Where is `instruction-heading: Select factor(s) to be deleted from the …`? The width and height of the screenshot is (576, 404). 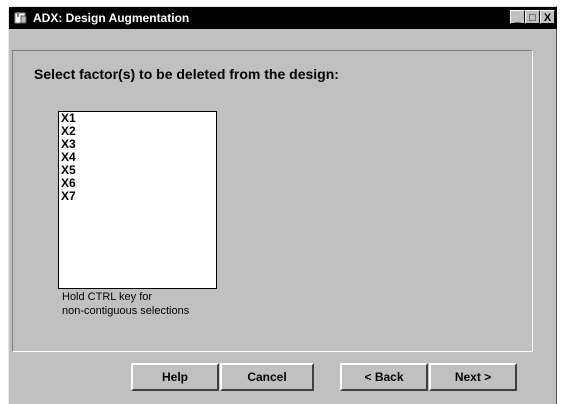 instruction-heading: Select factor(s) to be deleted from the … is located at coordinates (186, 74).